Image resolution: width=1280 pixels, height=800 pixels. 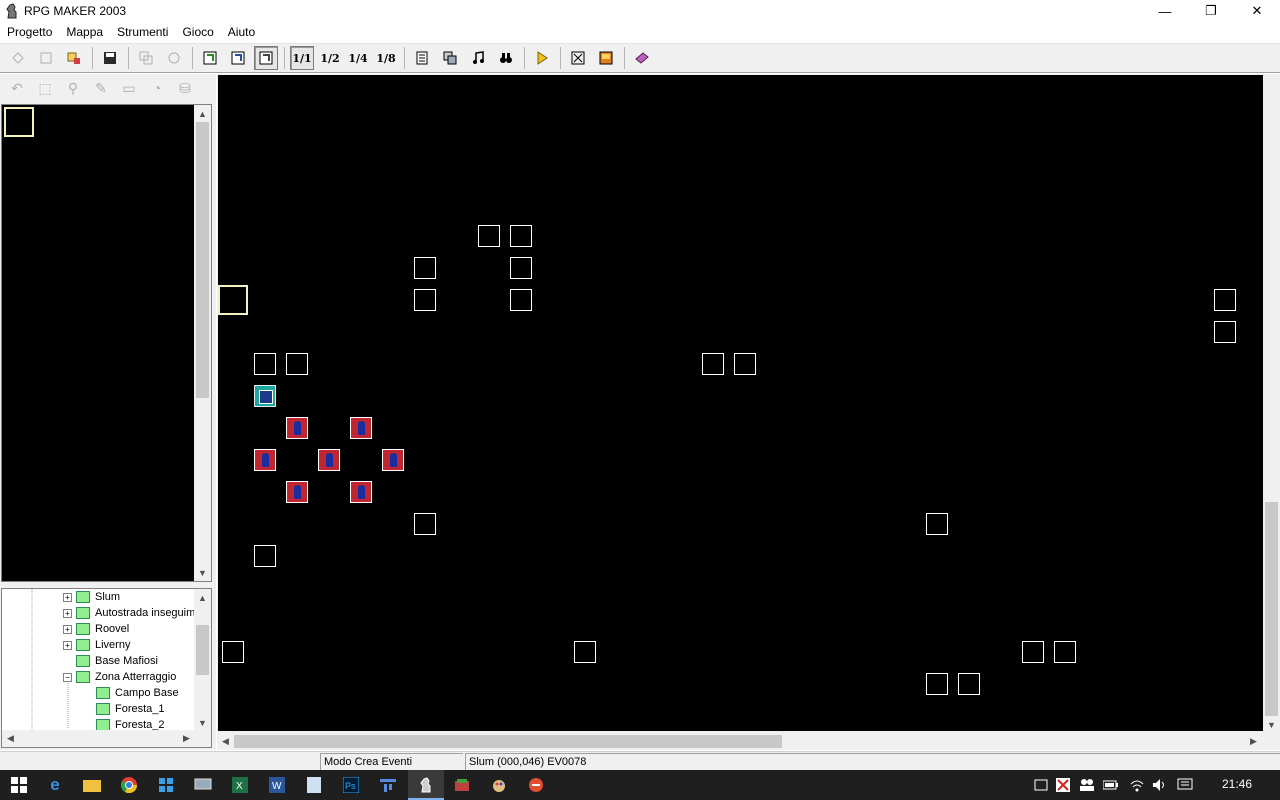 What do you see at coordinates (1159, 785) in the screenshot?
I see `volume-icon` at bounding box center [1159, 785].